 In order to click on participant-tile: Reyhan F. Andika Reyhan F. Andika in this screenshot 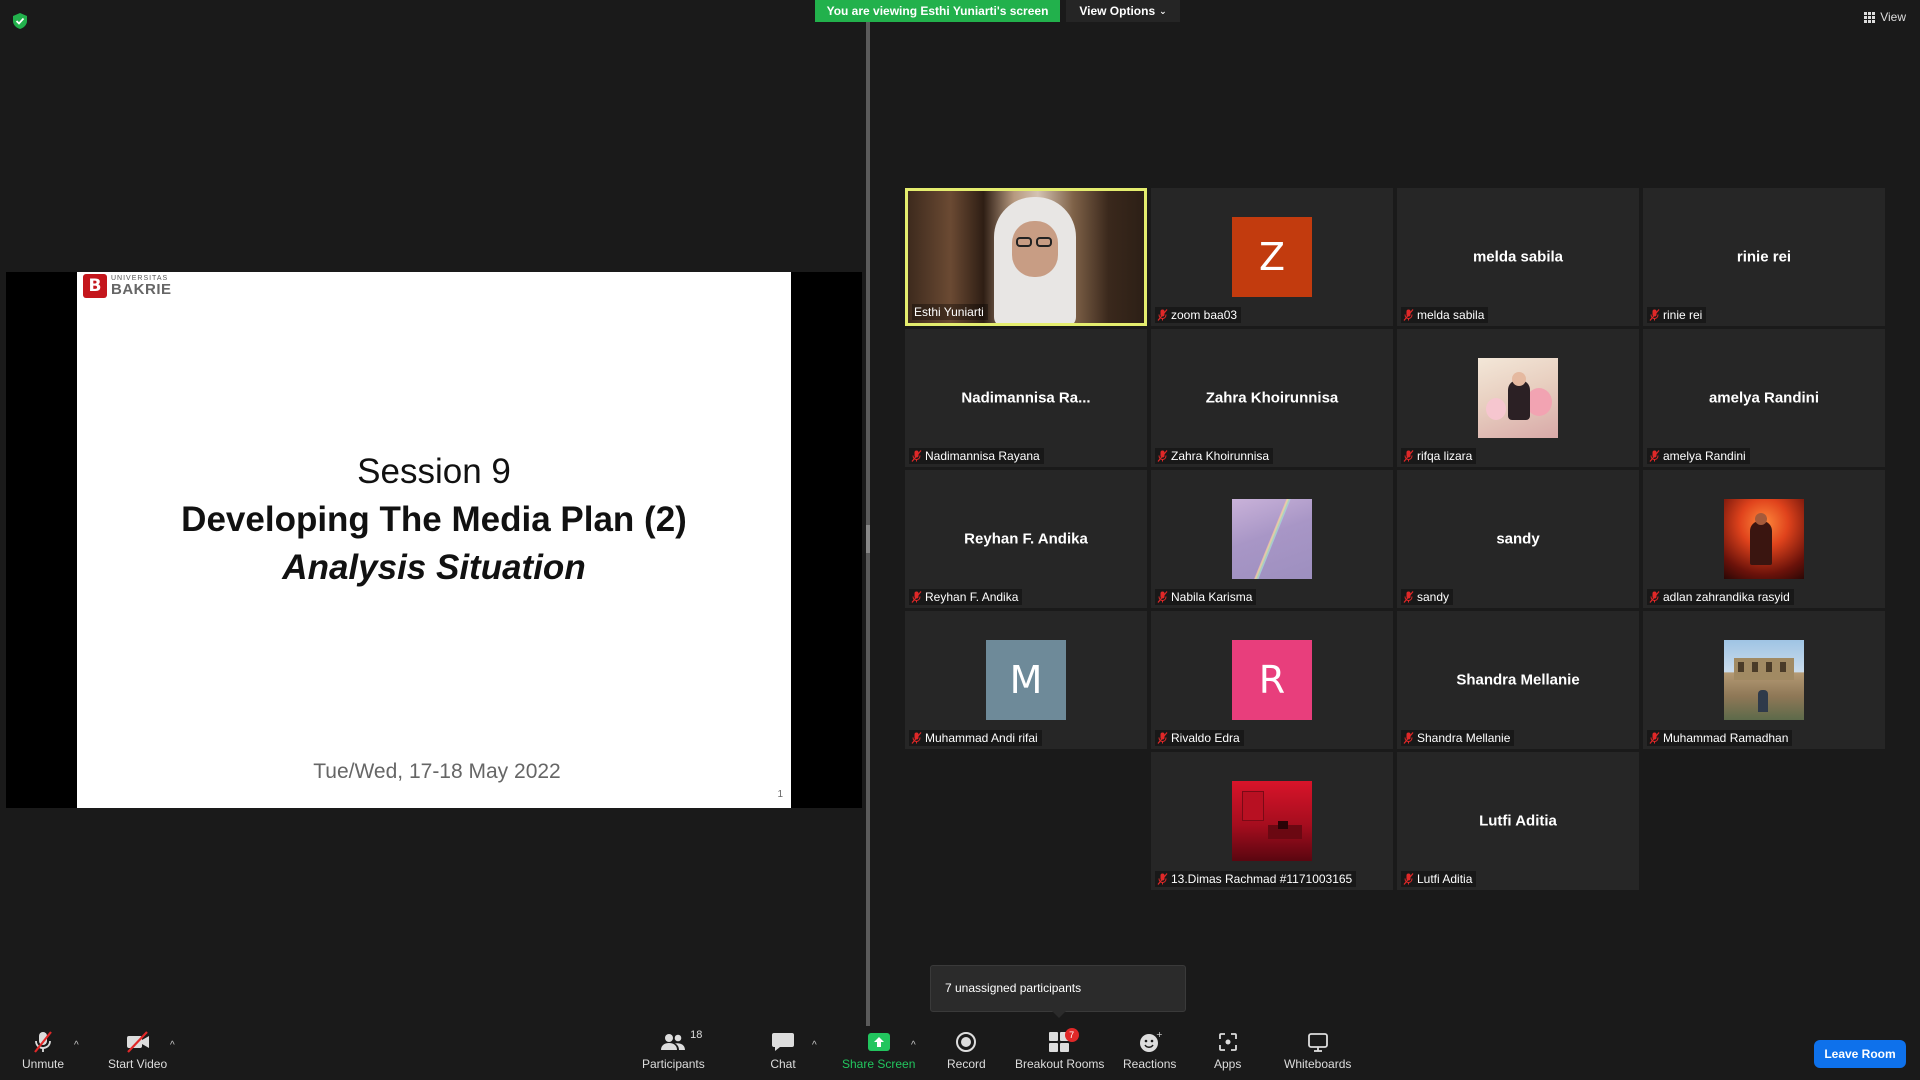, I will do `click(1026, 539)`.